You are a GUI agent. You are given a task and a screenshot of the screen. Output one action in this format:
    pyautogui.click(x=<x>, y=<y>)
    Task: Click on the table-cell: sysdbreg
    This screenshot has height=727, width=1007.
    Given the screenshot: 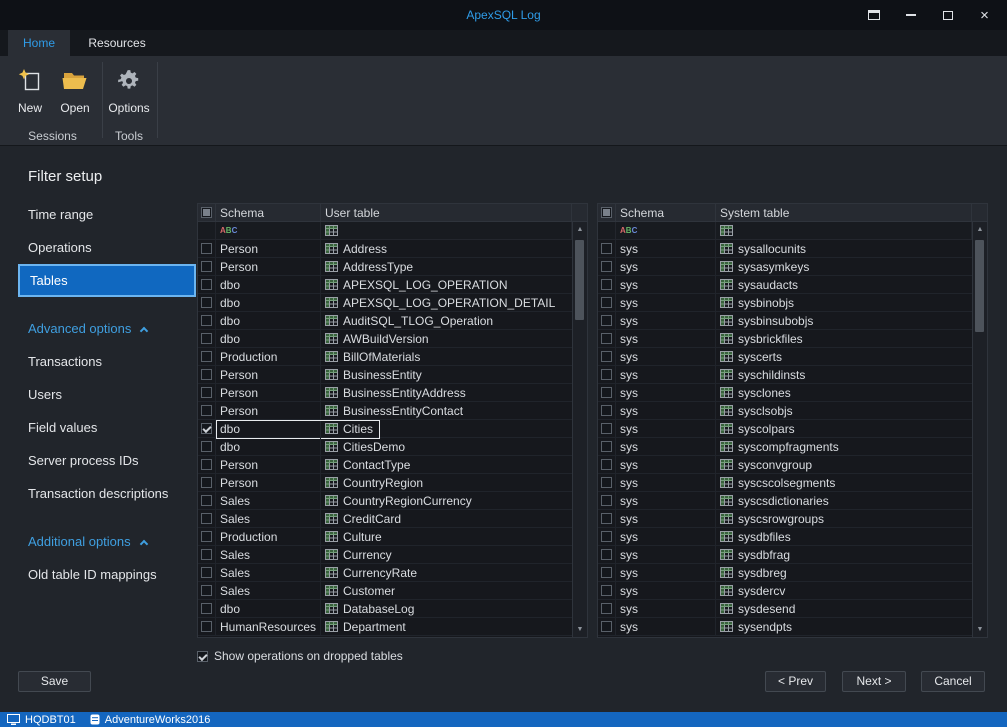 What is the action you would take?
    pyautogui.click(x=844, y=572)
    